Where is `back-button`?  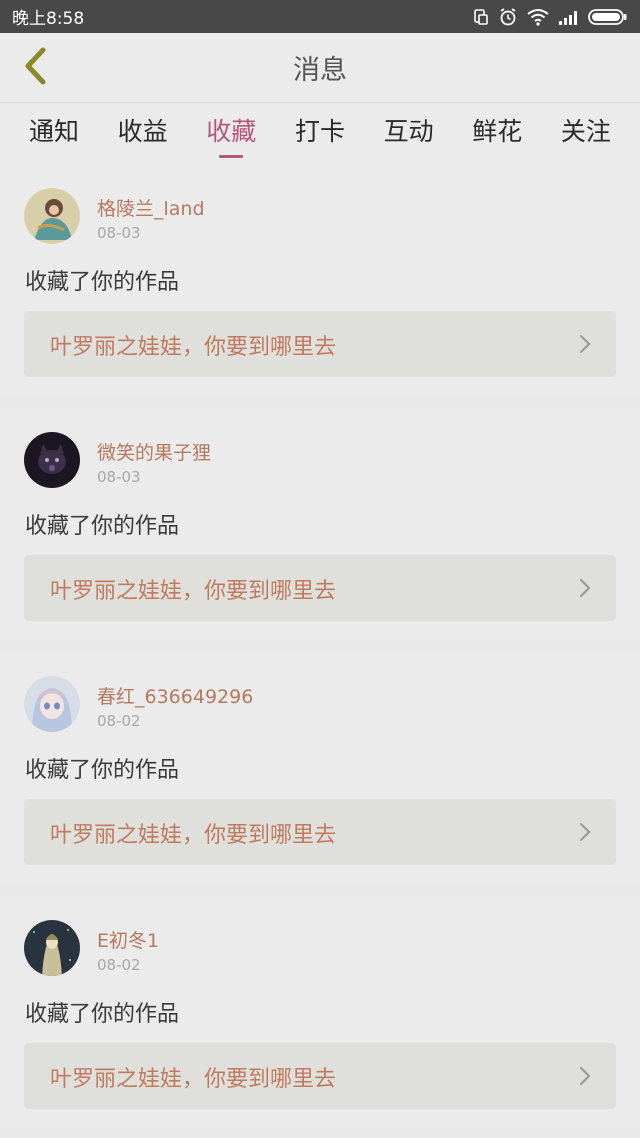
back-button is located at coordinates (35, 68).